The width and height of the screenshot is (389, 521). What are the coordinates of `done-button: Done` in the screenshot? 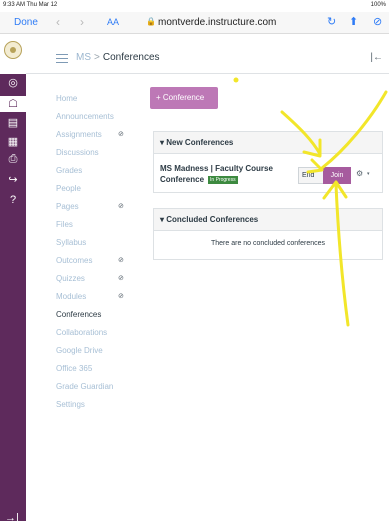 It's located at (26, 22).